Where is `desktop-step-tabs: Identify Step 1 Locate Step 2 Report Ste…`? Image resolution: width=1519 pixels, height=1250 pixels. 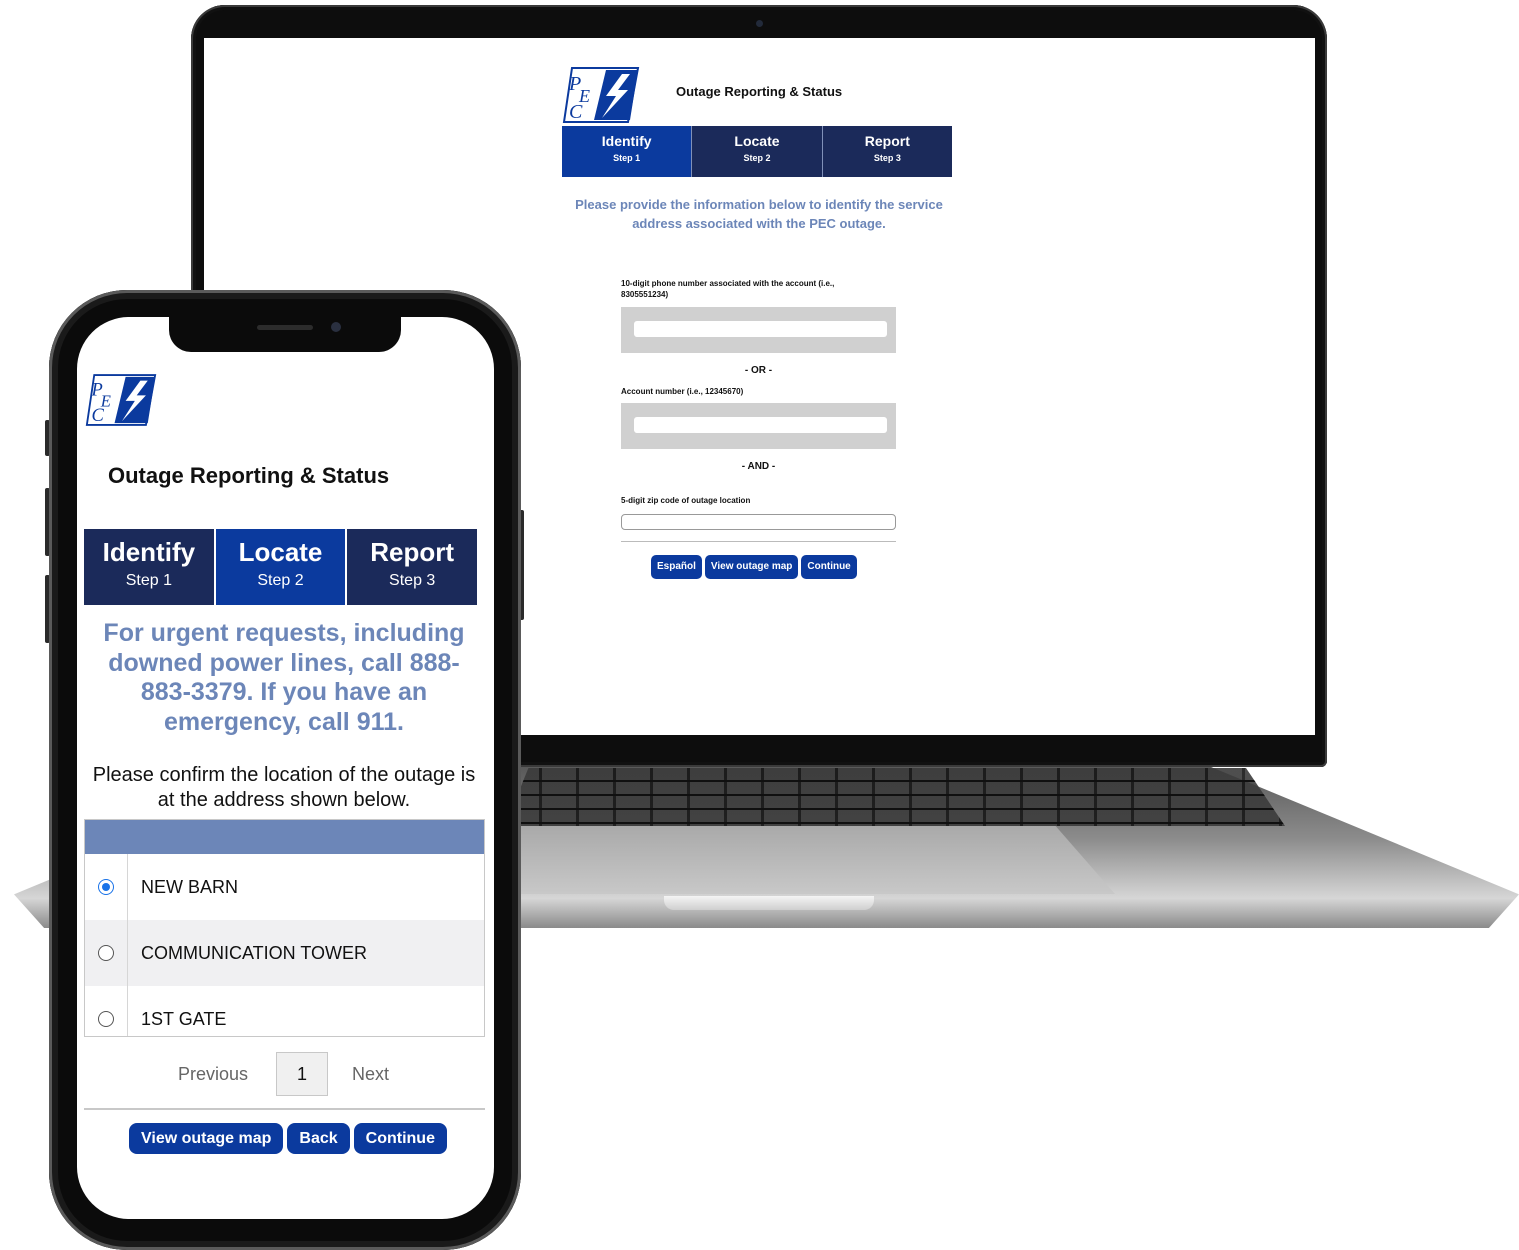
desktop-step-tabs: Identify Step 1 Locate Step 2 Report Ste… is located at coordinates (757, 151).